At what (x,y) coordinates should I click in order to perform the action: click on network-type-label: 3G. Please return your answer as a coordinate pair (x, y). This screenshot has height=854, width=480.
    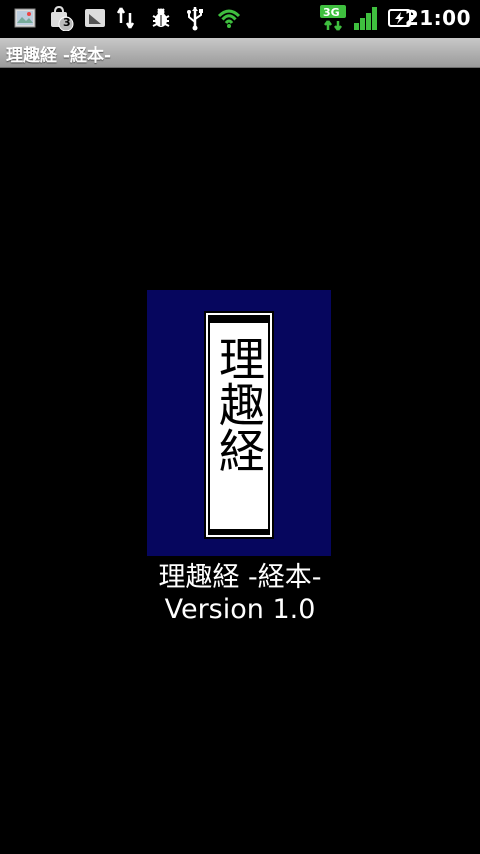
    Looking at the image, I should click on (331, 12).